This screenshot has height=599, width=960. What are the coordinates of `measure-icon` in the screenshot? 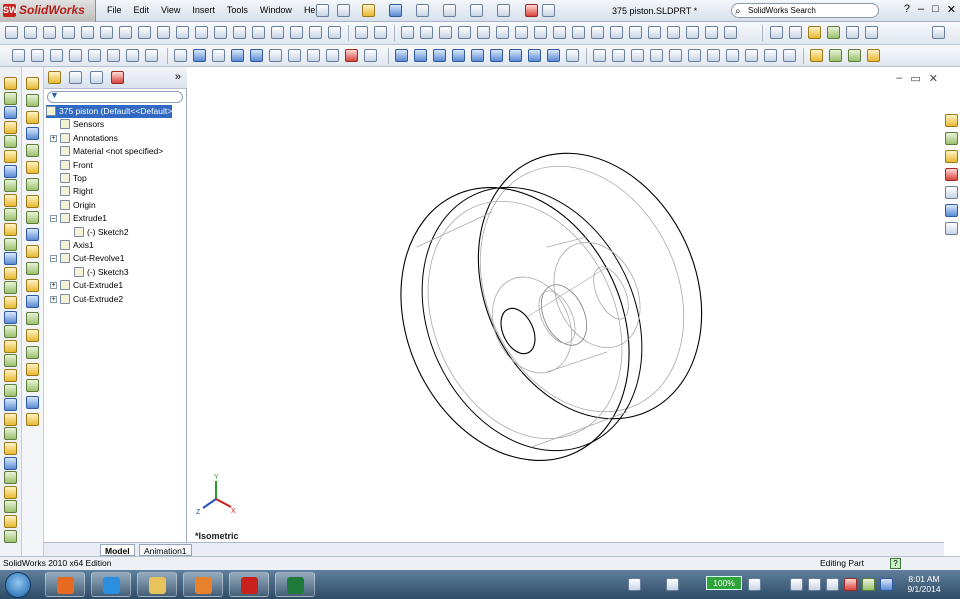 It's located at (795, 32).